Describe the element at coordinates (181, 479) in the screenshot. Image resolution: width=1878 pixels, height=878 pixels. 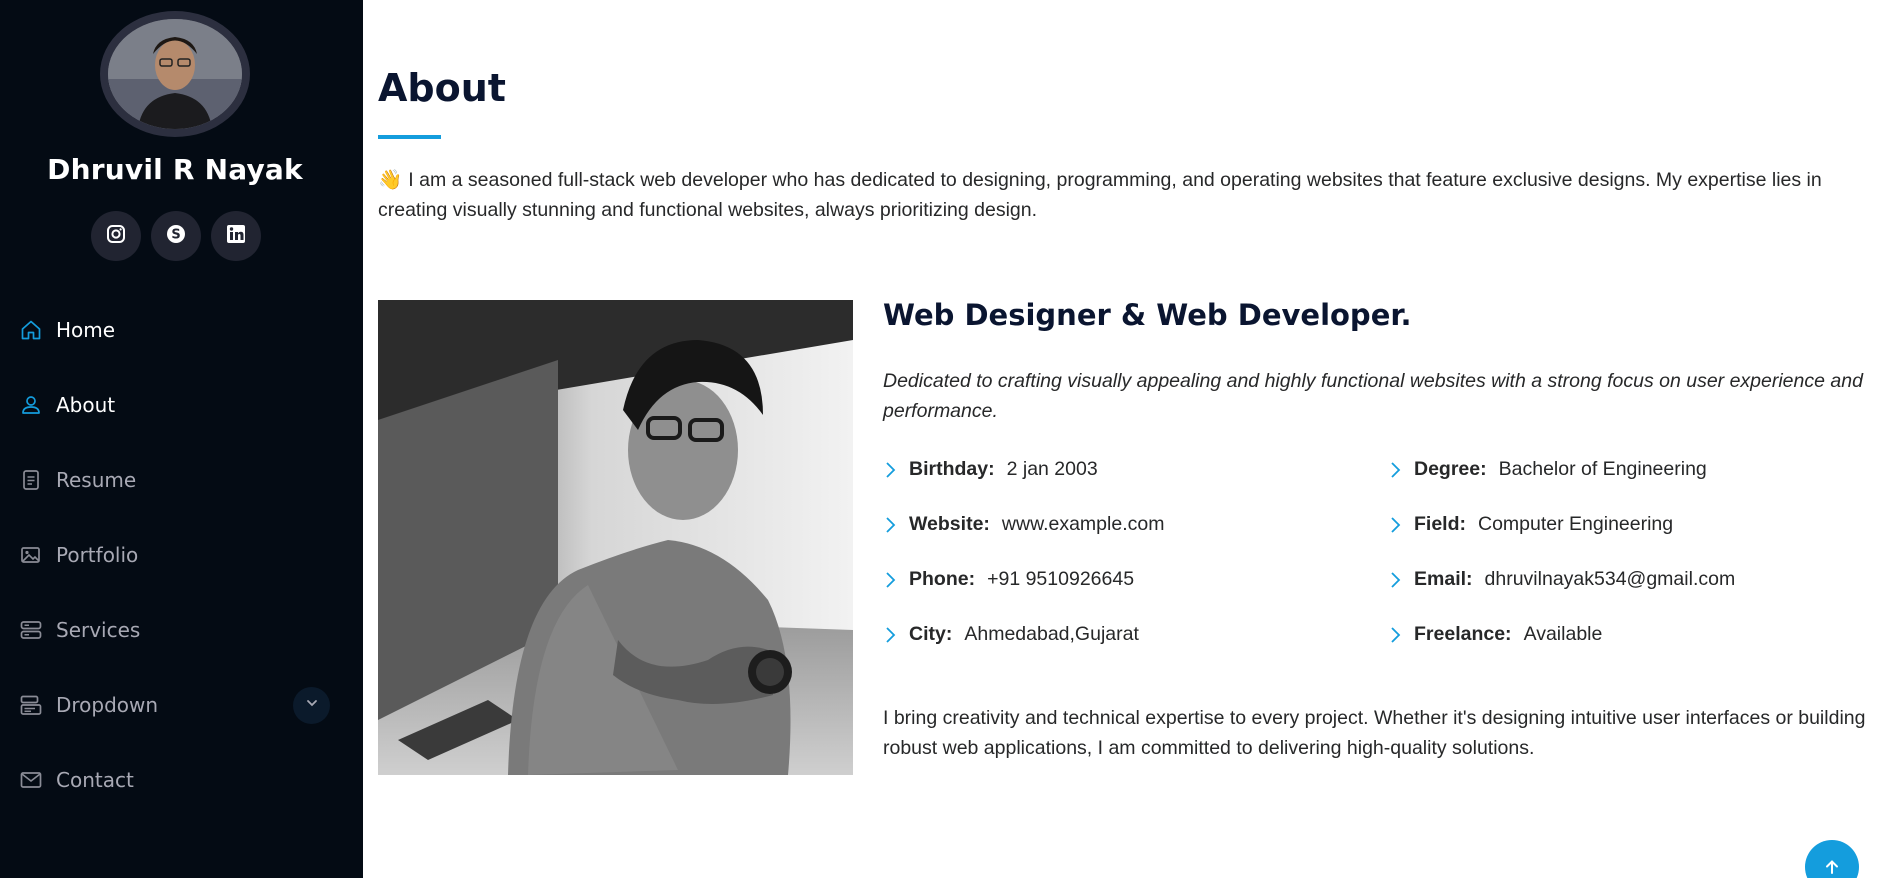
I see `nav-item-resume: Resume` at that location.